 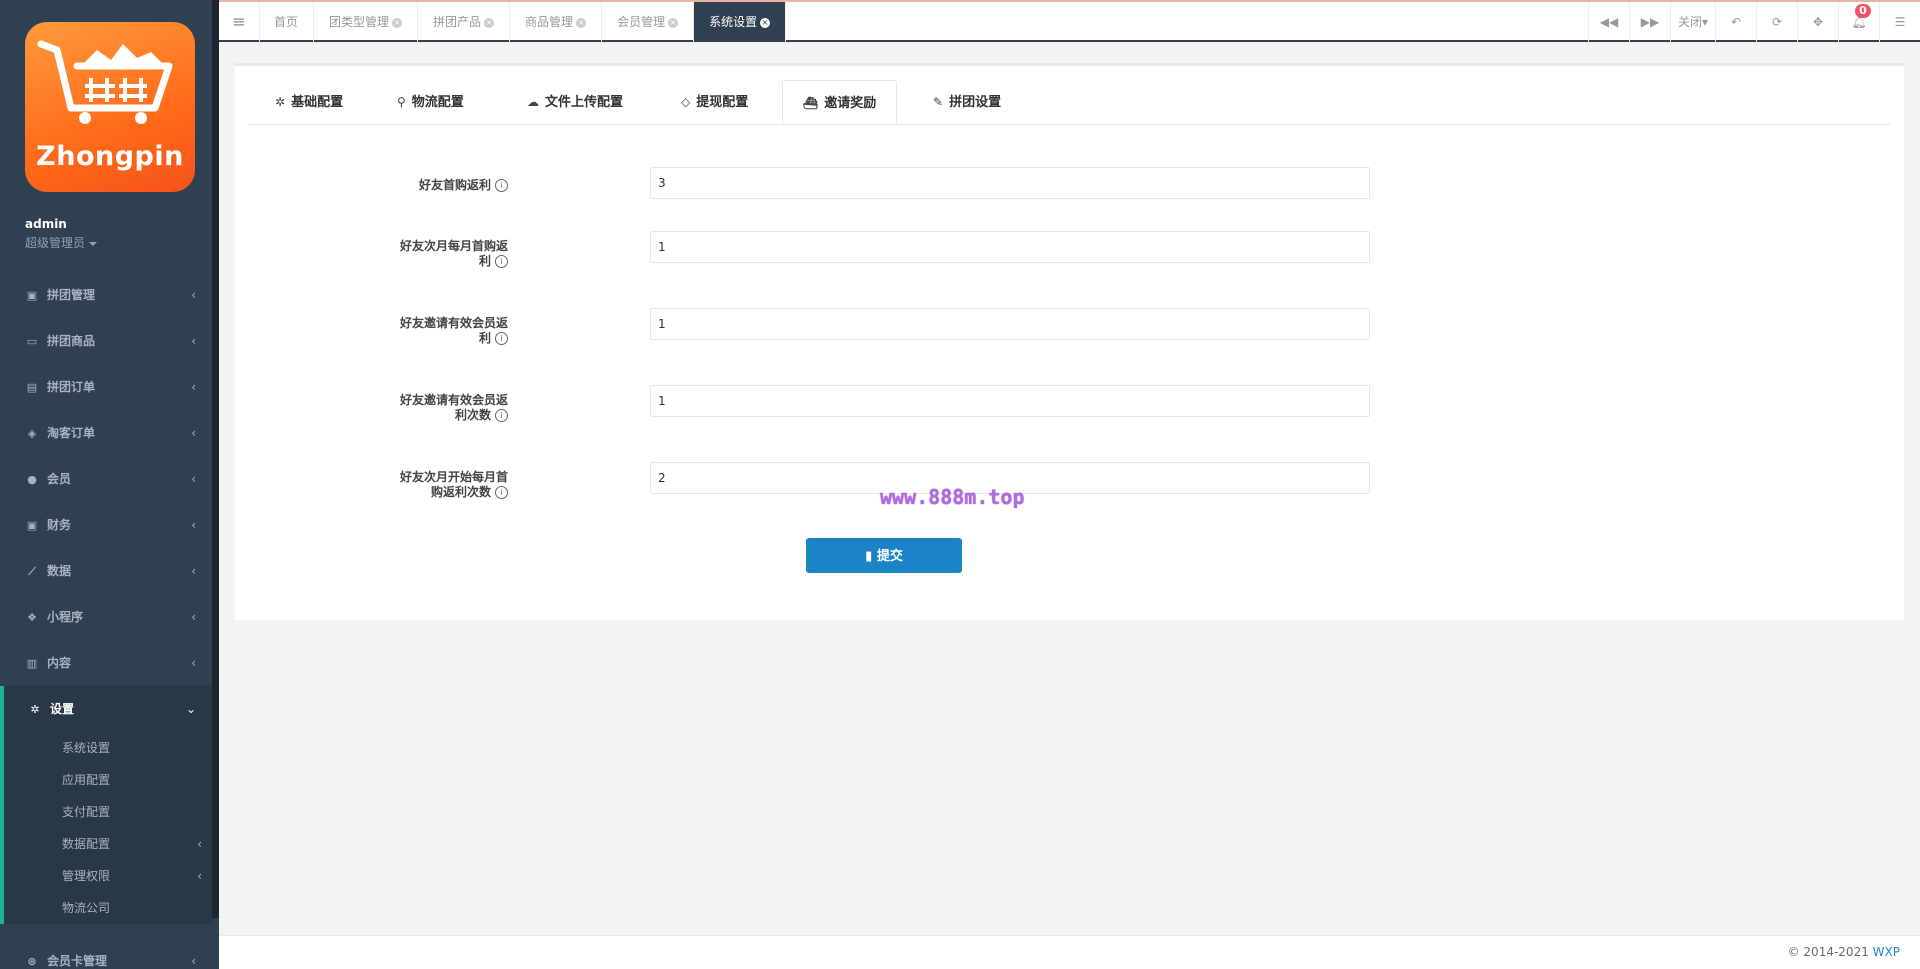 What do you see at coordinates (32, 479) in the screenshot?
I see `user-icon: ●` at bounding box center [32, 479].